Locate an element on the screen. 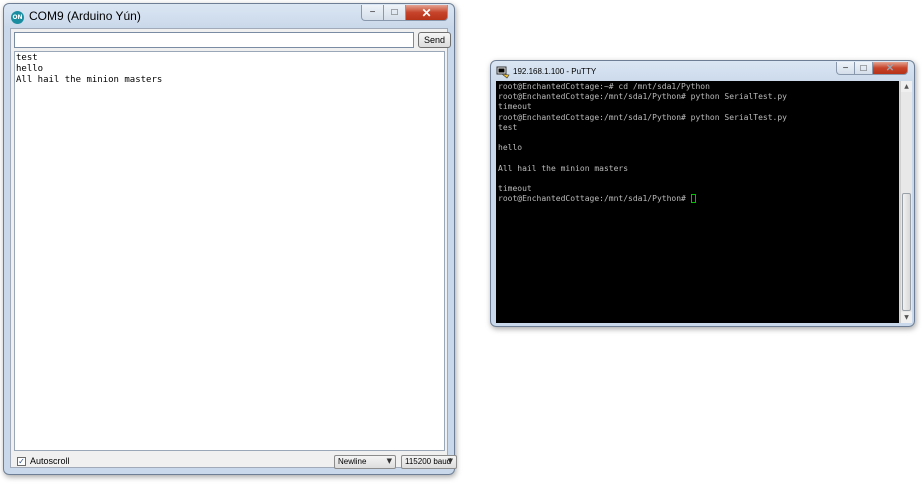  scrollbar-thumb is located at coordinates (906, 252).